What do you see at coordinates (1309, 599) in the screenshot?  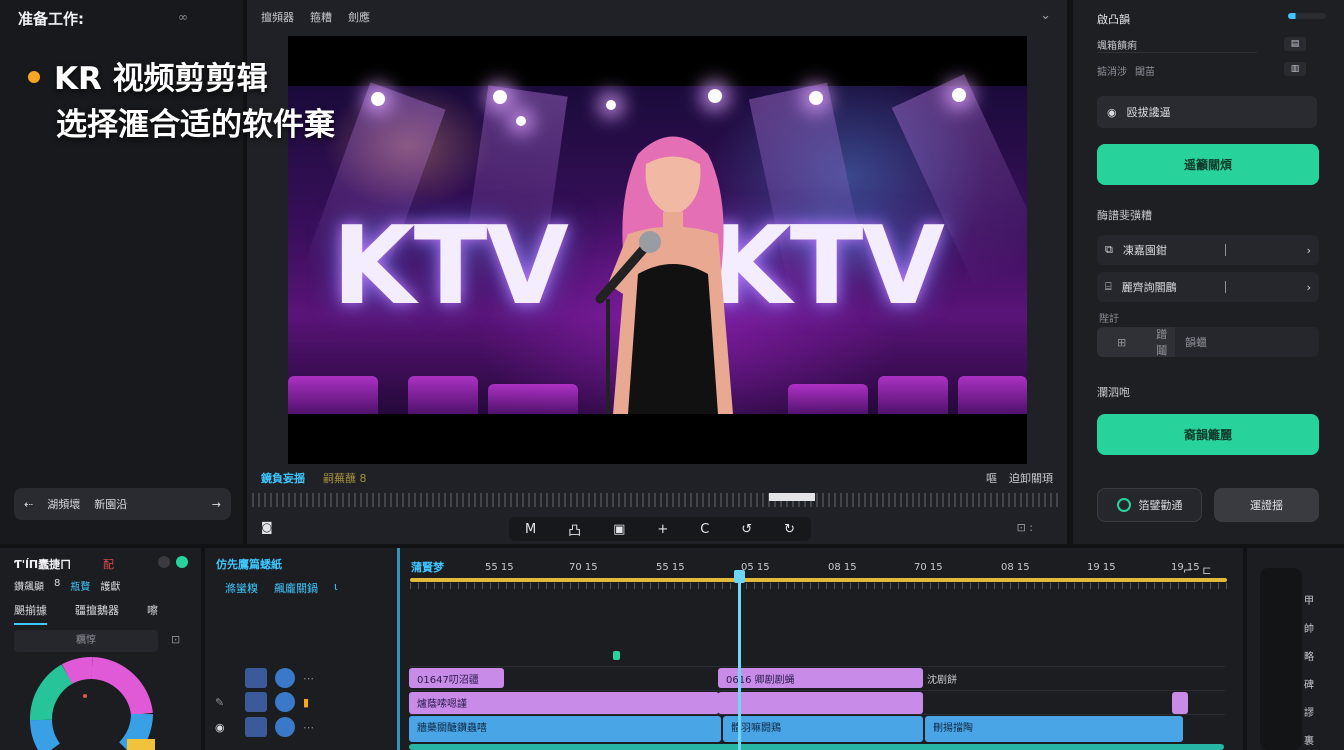 I see `strip-icon-1: 甲` at bounding box center [1309, 599].